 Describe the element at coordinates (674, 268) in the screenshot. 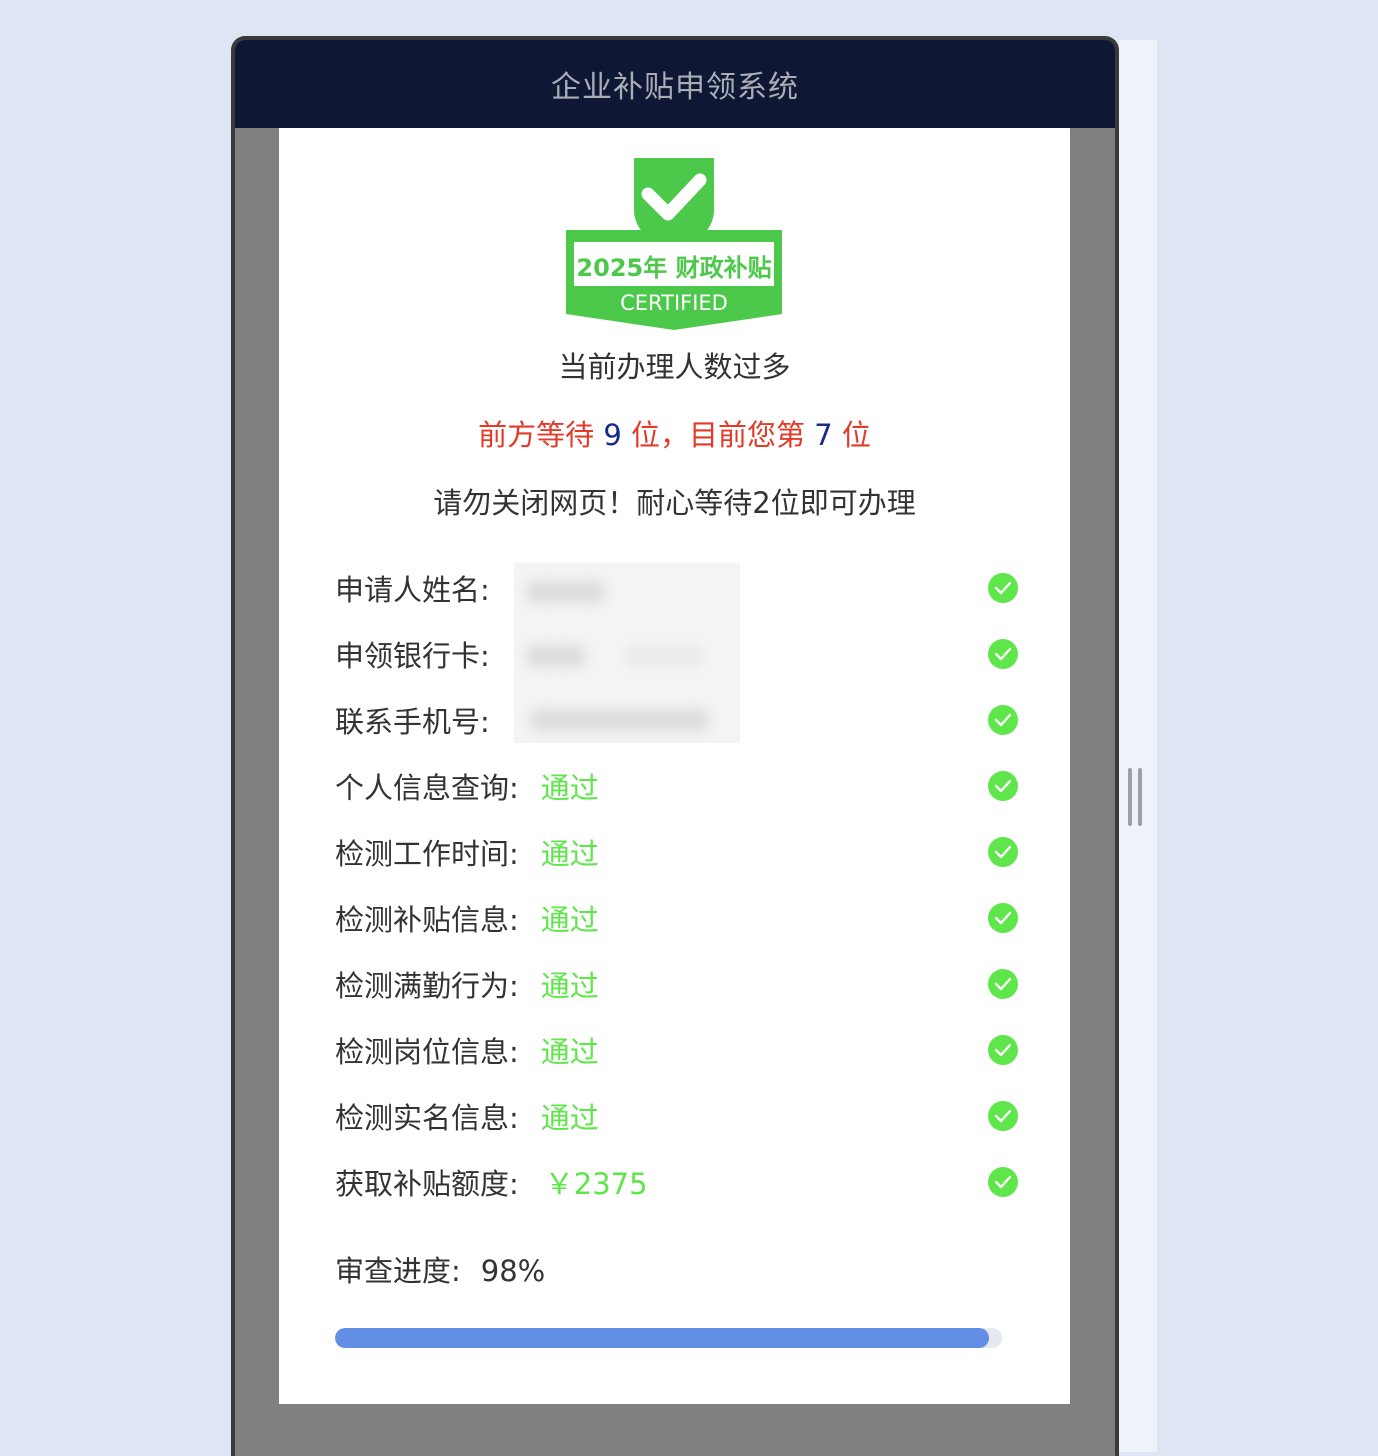

I see `badge-year-text: 2025年 财政补贴` at that location.